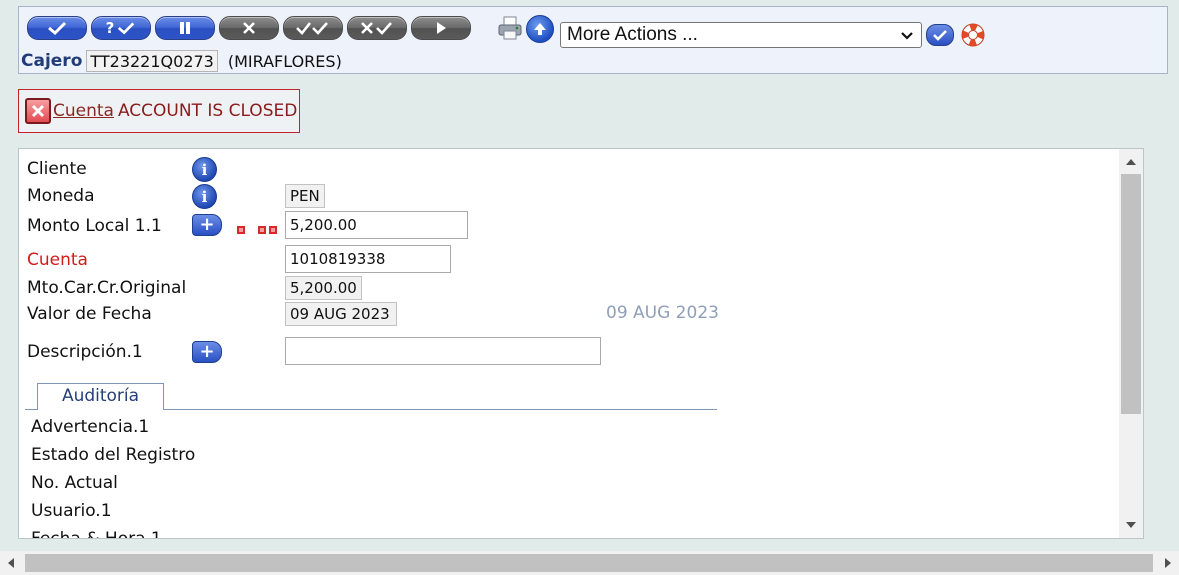 The image size is (1179, 575). I want to click on scroll-down-icon, so click(1131, 525).